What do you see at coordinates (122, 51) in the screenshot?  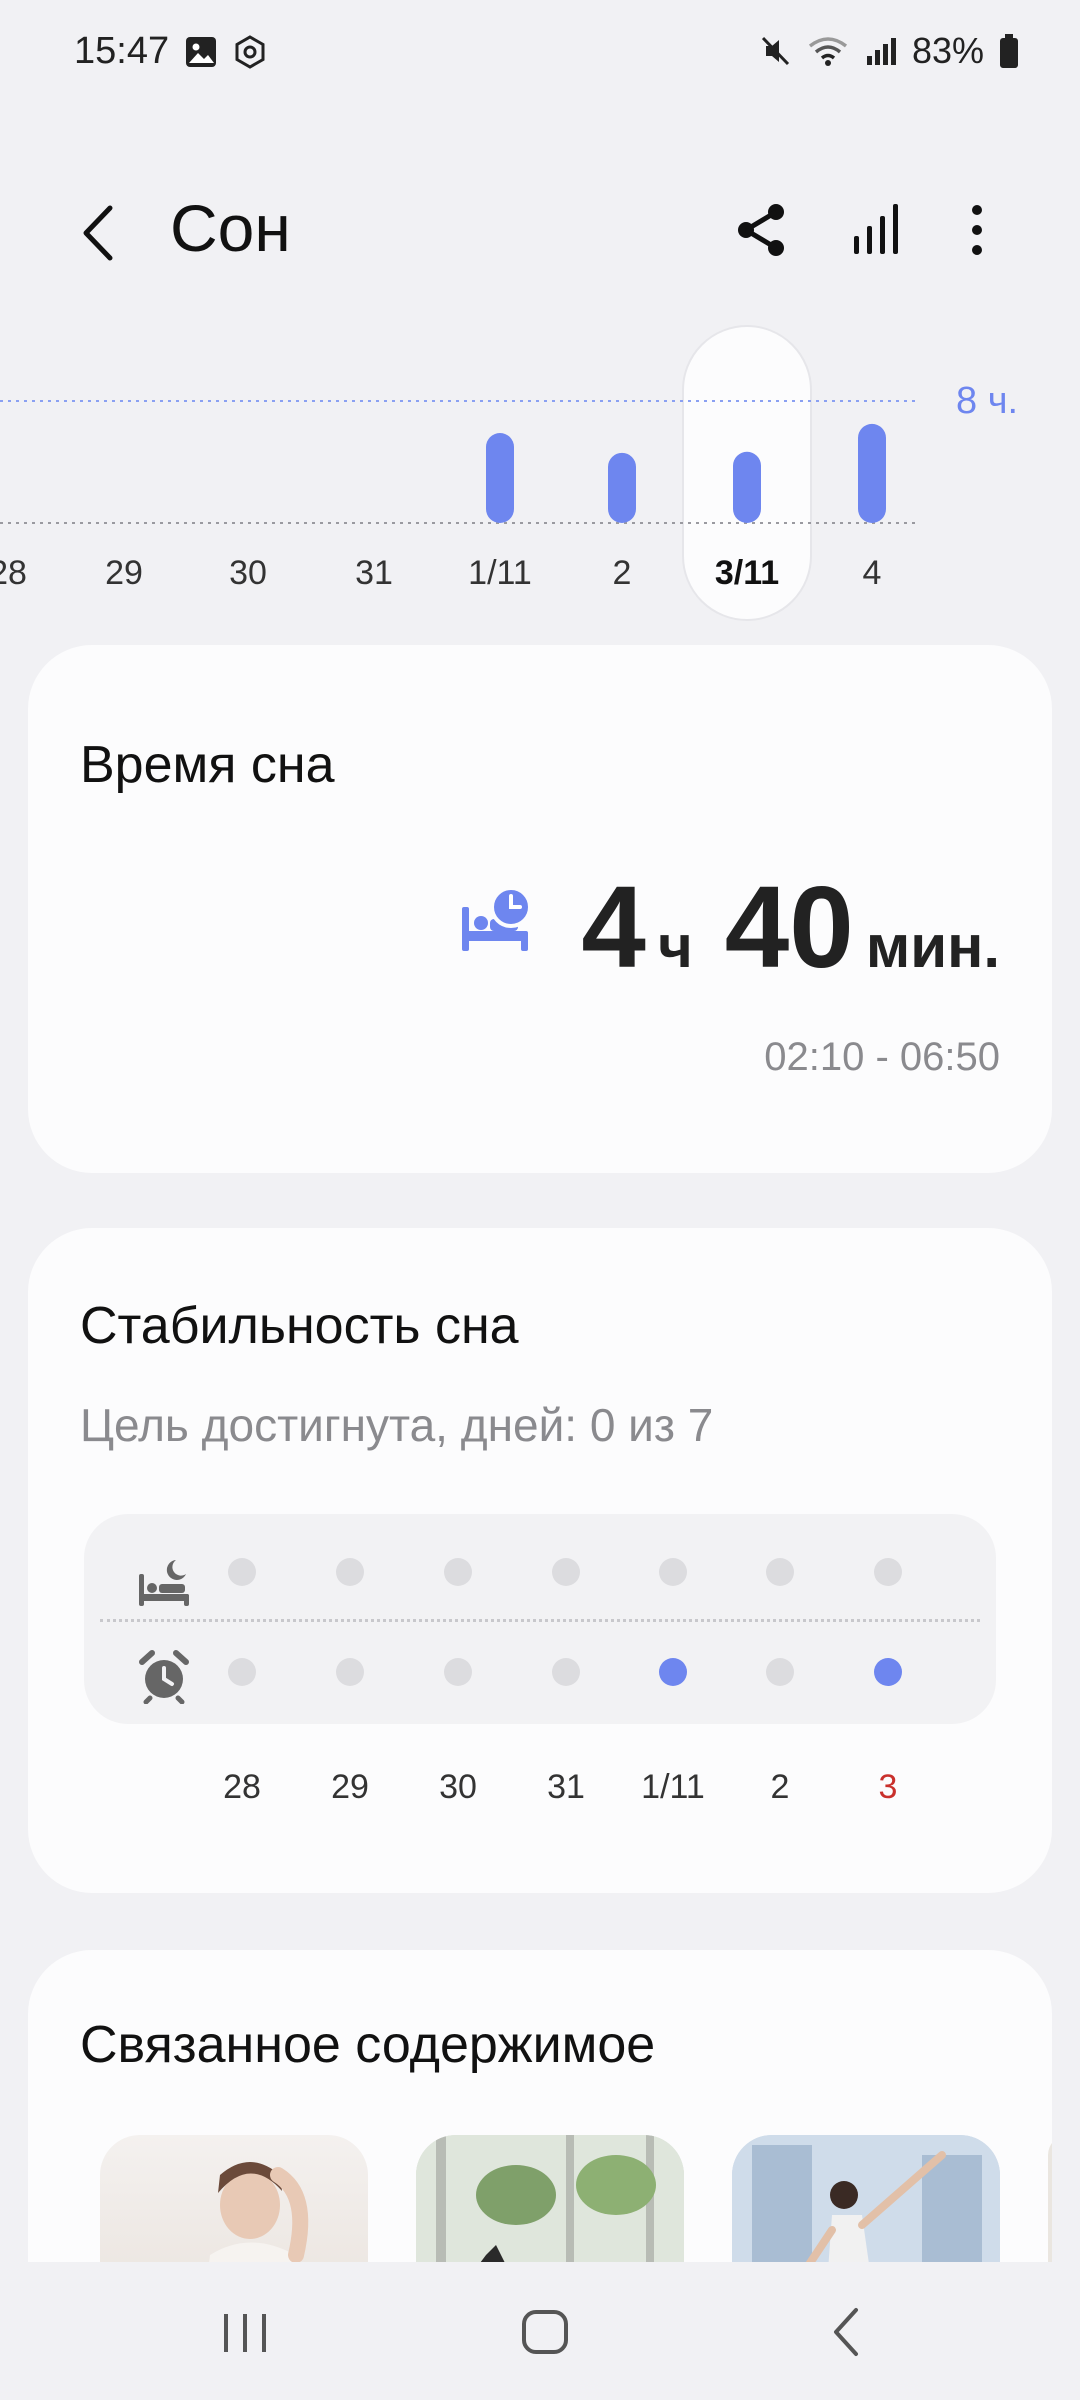 I see `status-time: 15:47` at bounding box center [122, 51].